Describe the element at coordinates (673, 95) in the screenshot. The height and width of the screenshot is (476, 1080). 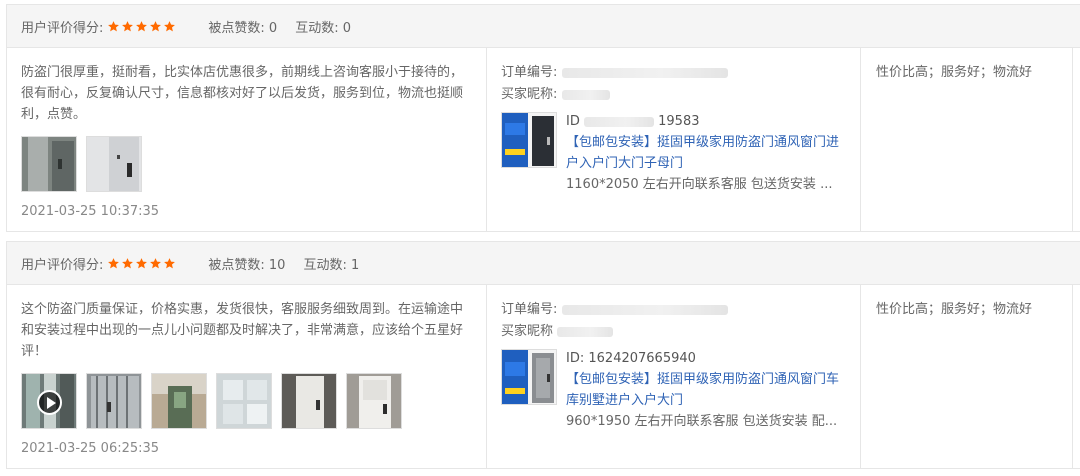
I see `buyer-nickname: 买家昵称:` at that location.